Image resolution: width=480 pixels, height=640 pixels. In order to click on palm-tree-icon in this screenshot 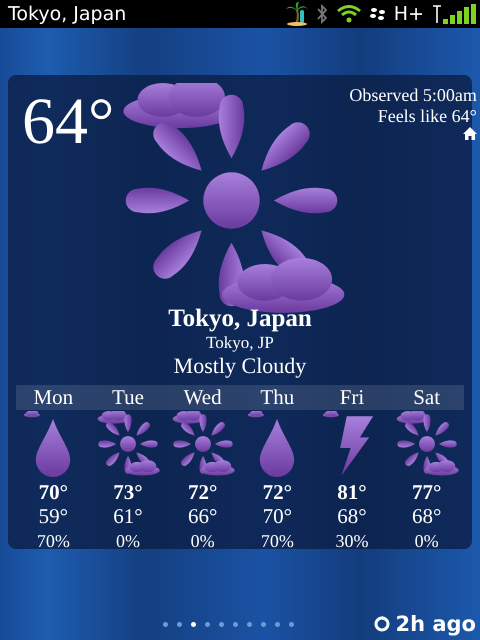, I will do `click(297, 14)`.